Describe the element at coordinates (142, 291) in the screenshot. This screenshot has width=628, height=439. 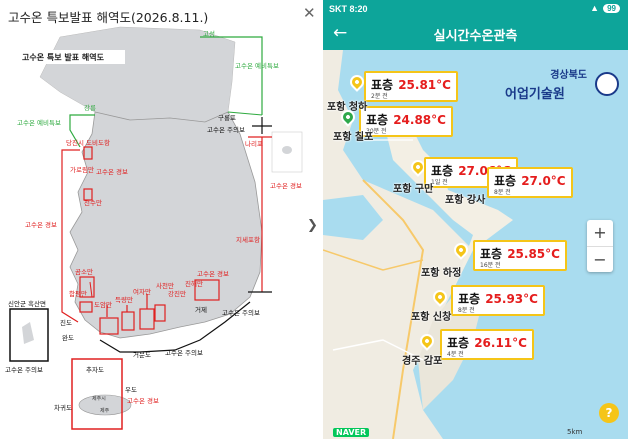
I see `label-yeoja: 여자만` at that location.